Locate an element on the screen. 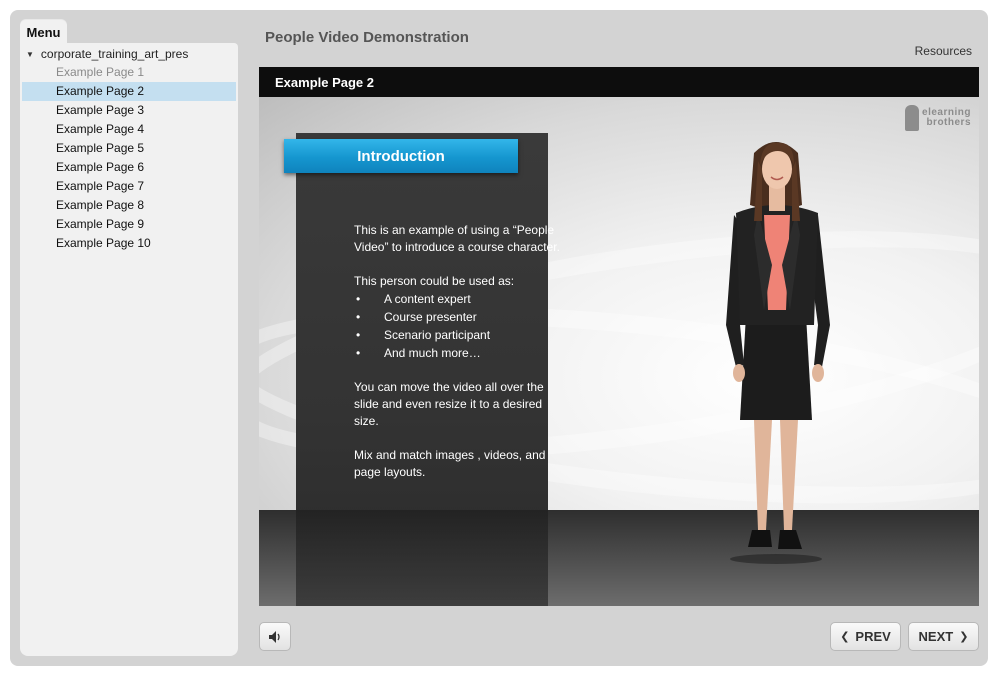 The height and width of the screenshot is (674, 998). sidebar-item-page-2: Example Page 2 is located at coordinates (129, 91).